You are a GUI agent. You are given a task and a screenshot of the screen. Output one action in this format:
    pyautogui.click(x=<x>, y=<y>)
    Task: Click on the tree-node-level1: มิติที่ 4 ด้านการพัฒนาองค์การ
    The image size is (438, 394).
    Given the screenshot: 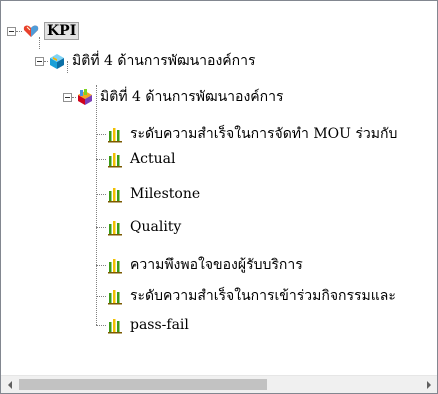 What is the action you would take?
    pyautogui.click(x=146, y=61)
    